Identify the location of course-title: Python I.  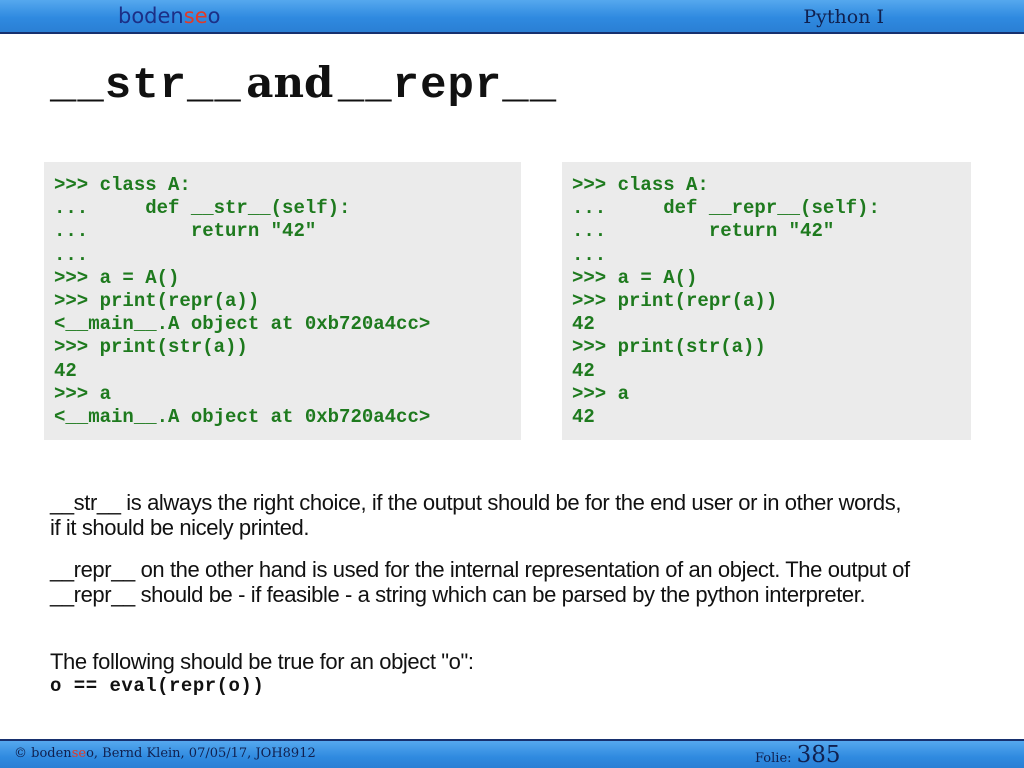
(843, 17).